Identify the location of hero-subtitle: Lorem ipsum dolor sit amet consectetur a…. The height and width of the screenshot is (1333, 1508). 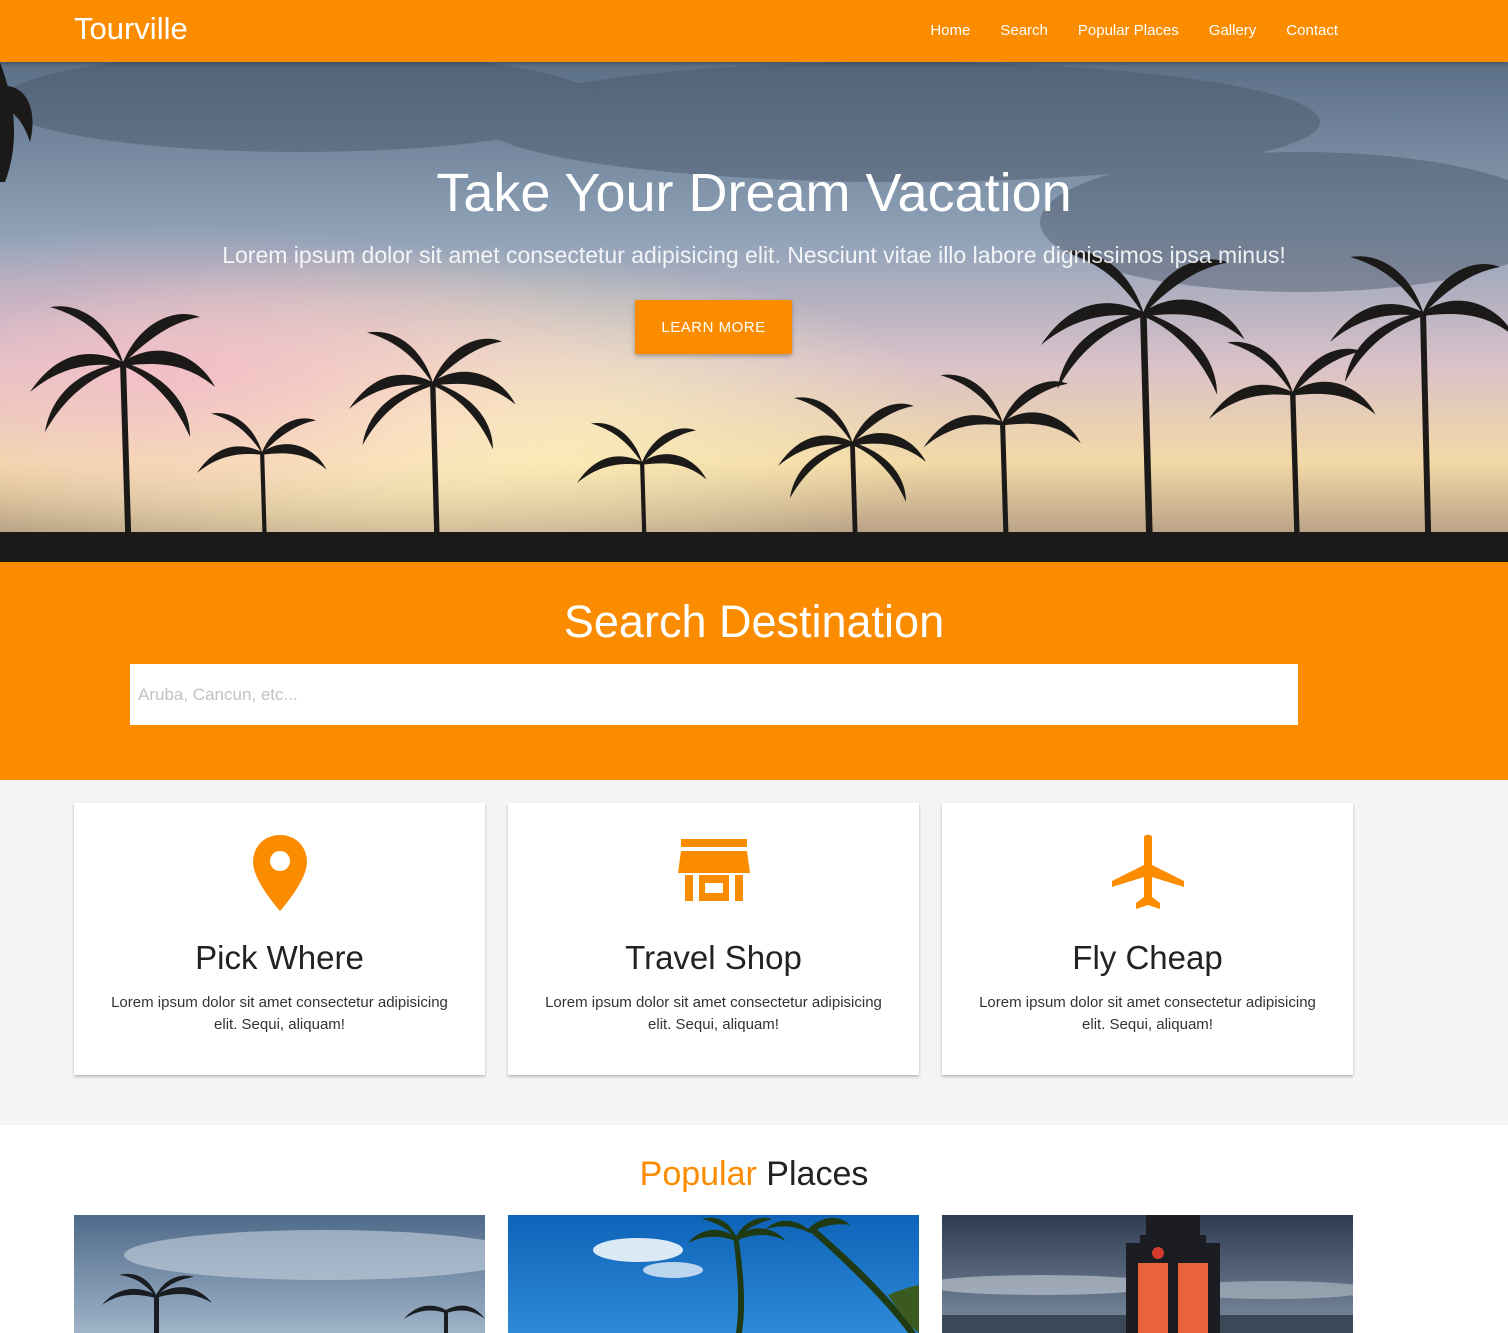
(754, 255).